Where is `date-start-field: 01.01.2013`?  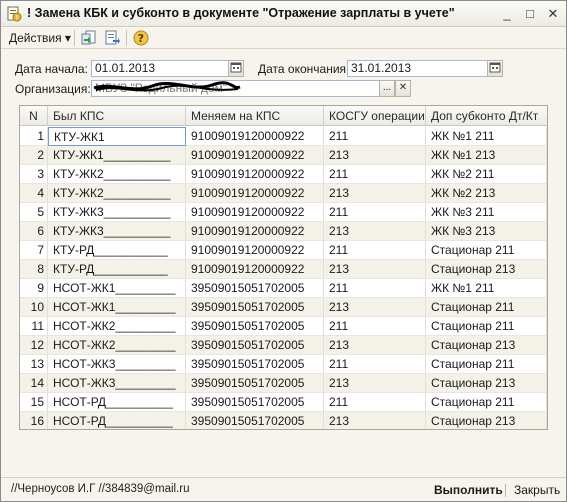 date-start-field: 01.01.2013 is located at coordinates (160, 68).